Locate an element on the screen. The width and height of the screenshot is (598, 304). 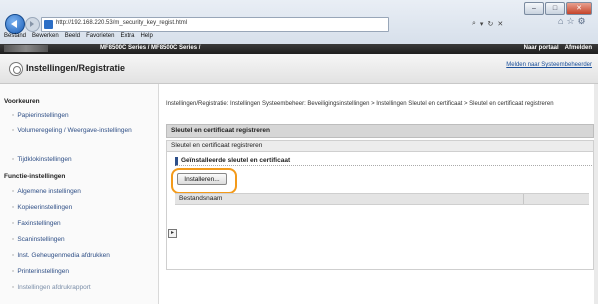
device-title: MF8500C Series / MF8500C Series / is located at coordinates (150, 48).